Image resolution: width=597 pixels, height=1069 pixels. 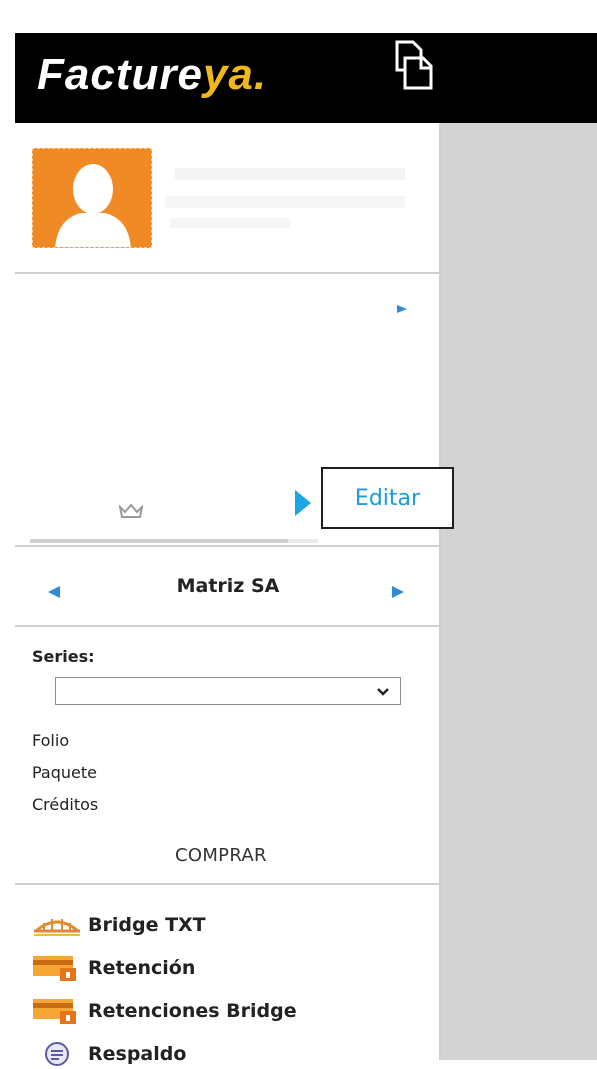 What do you see at coordinates (147, 925) in the screenshot?
I see `menu-item-label: Bridge TXT` at bounding box center [147, 925].